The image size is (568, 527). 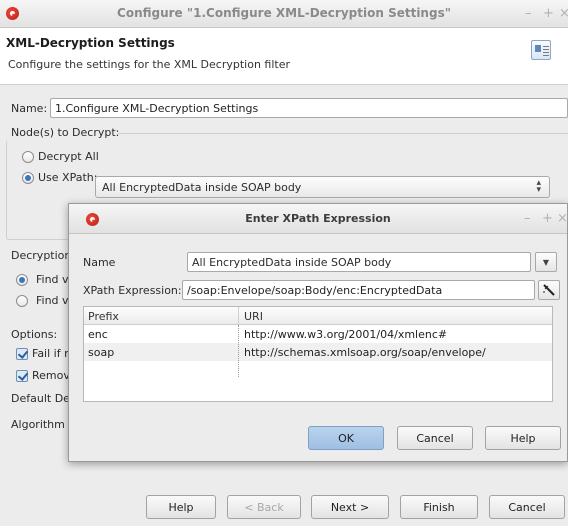 What do you see at coordinates (346, 438) in the screenshot?
I see `ok-button: OK` at bounding box center [346, 438].